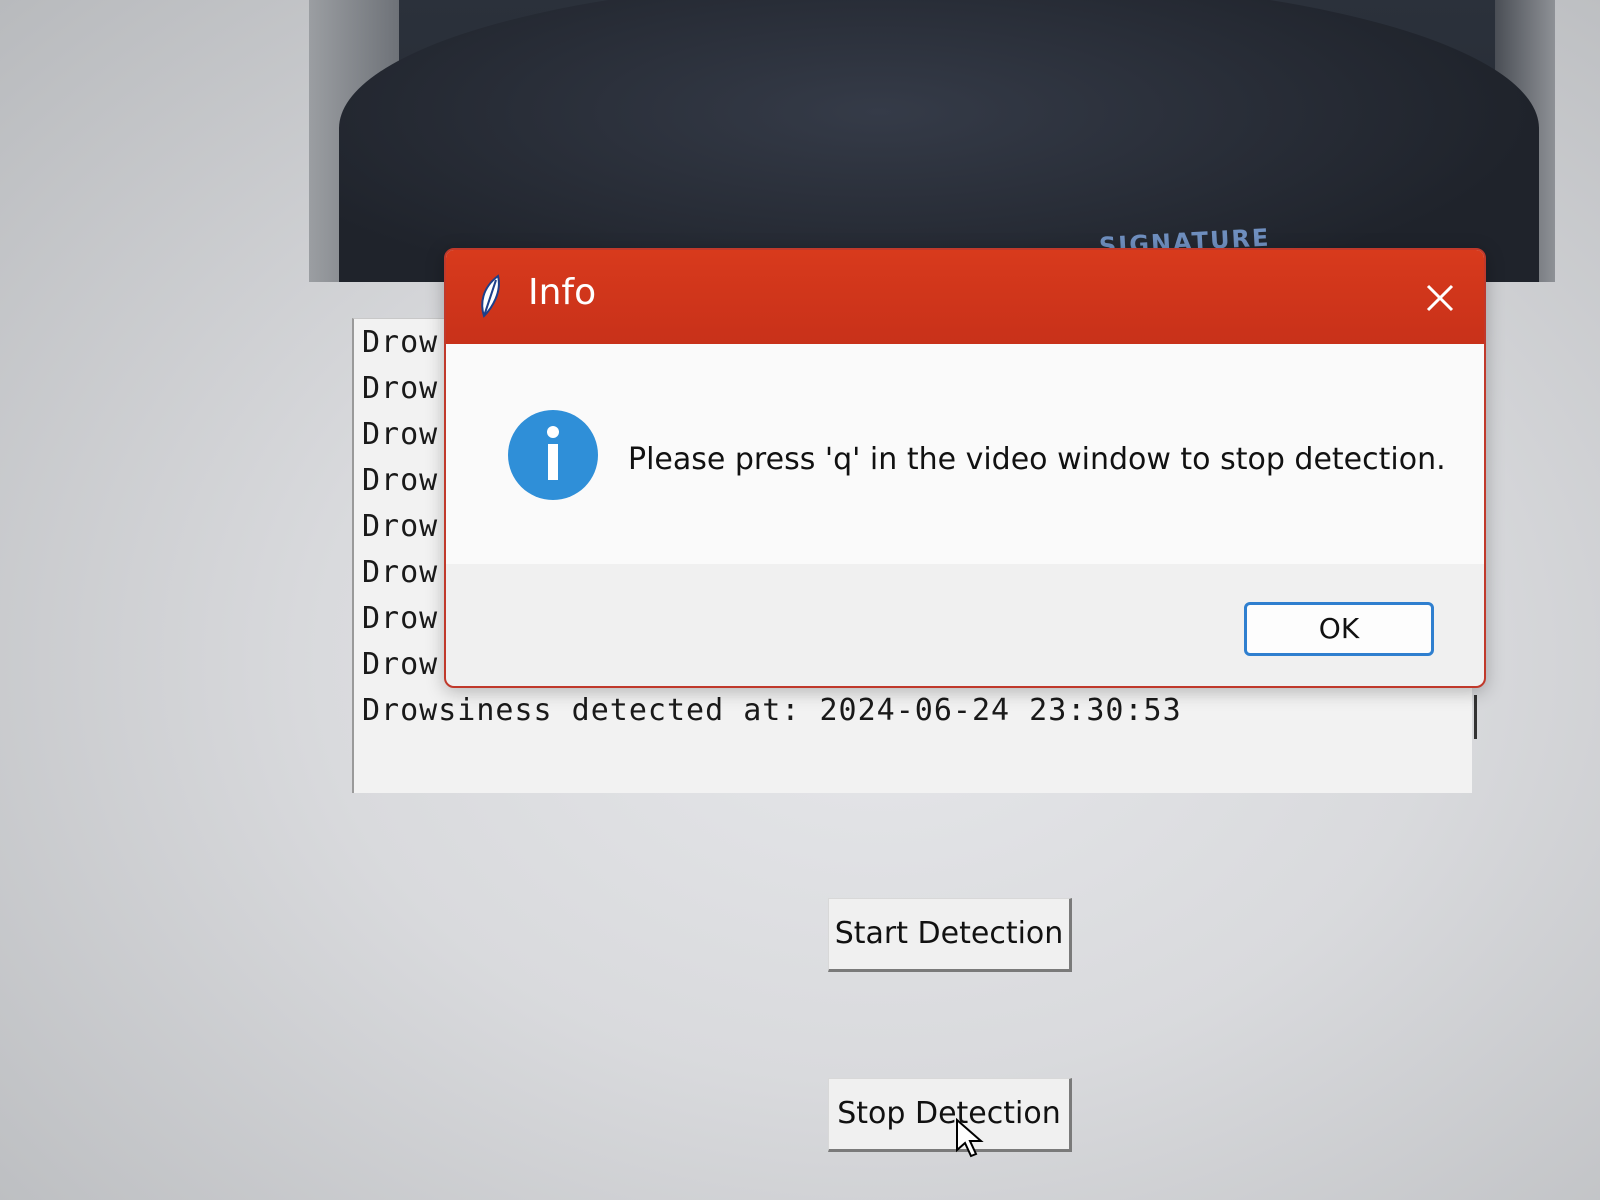  Describe the element at coordinates (965, 297) in the screenshot. I see `dialog-titlebar: Info` at that location.